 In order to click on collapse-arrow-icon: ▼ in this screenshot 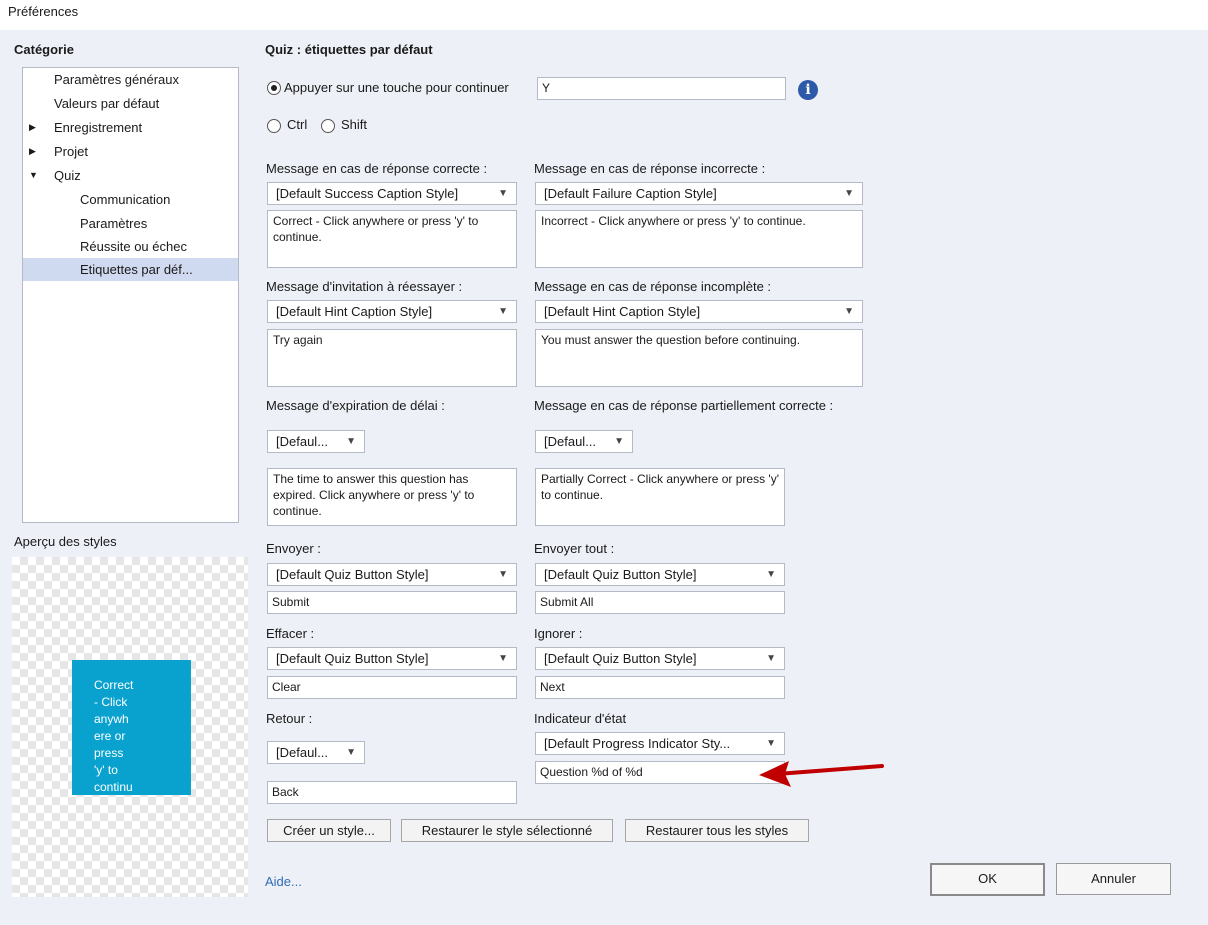, I will do `click(33, 175)`.